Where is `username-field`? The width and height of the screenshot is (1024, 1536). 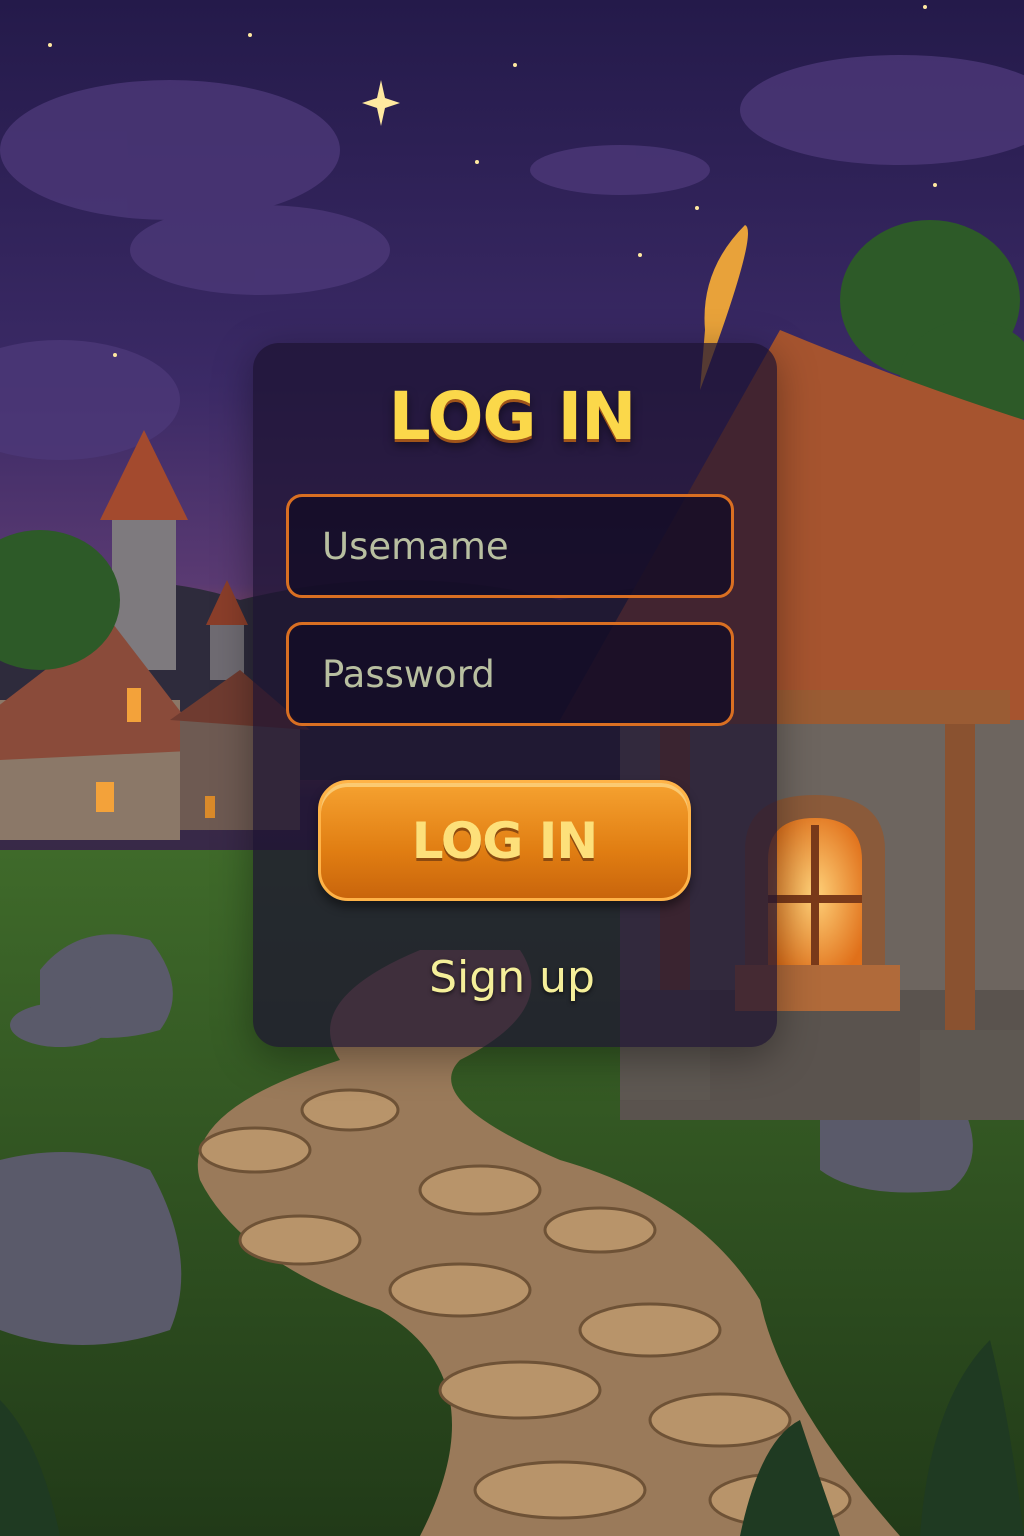 username-field is located at coordinates (510, 546).